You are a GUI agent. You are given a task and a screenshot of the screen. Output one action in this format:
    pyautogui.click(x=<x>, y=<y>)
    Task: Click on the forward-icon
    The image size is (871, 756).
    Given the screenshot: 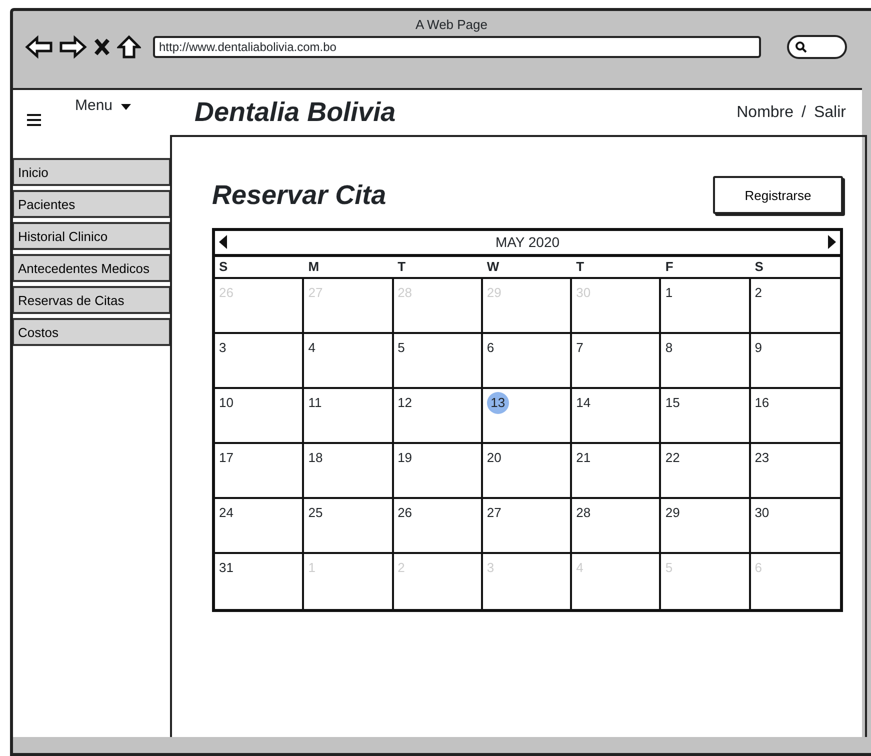 What is the action you would take?
    pyautogui.click(x=73, y=47)
    